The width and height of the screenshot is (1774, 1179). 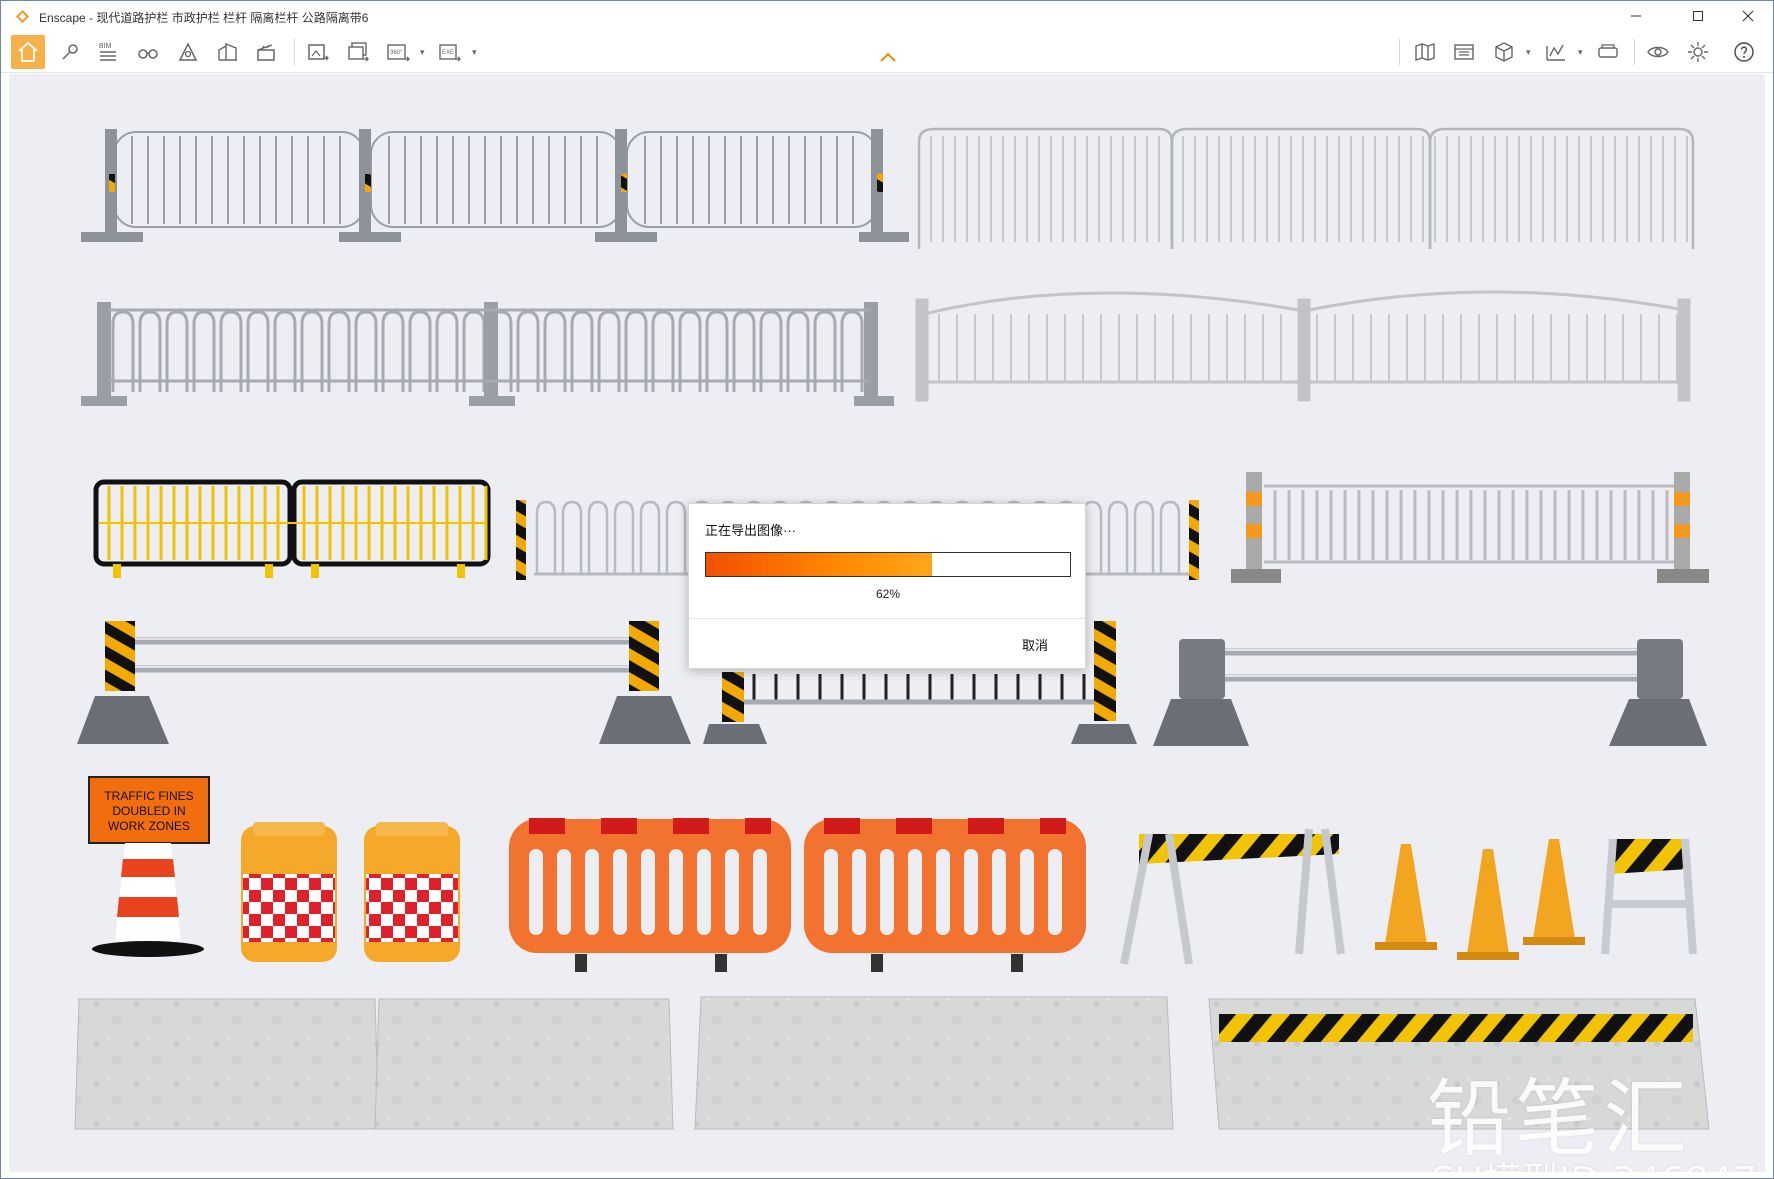 I want to click on vr-headset-button, so click(x=1608, y=52).